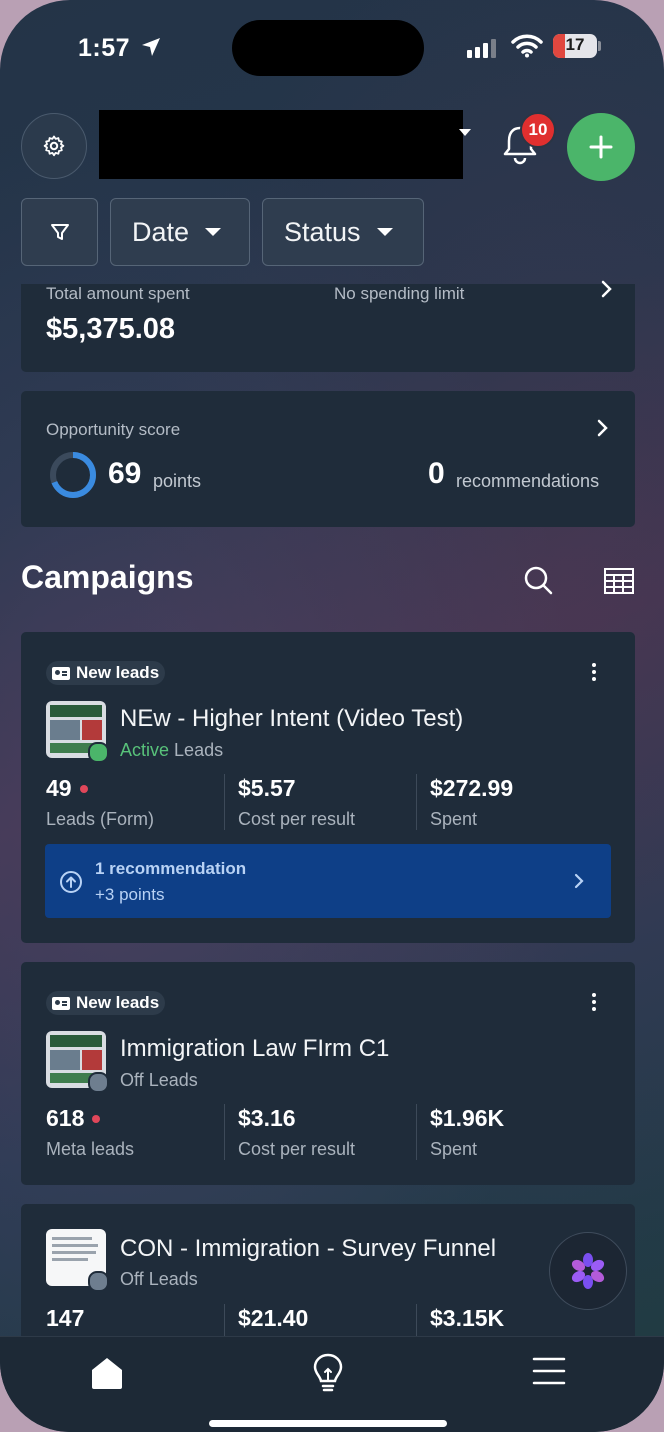 The width and height of the screenshot is (664, 1432). I want to click on arrow-up-circle-icon, so click(71, 882).